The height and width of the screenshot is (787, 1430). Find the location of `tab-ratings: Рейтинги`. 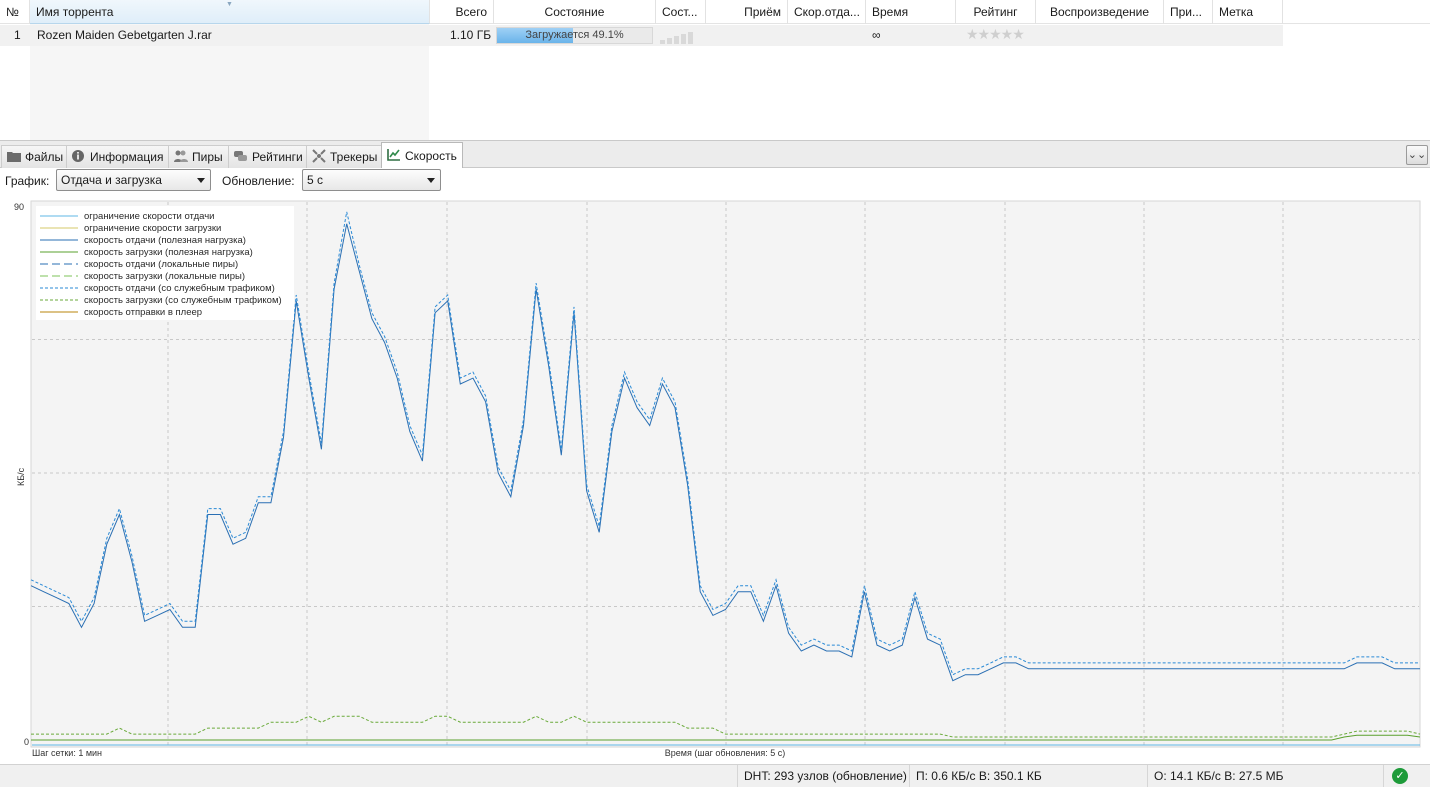

tab-ratings: Рейтинги is located at coordinates (268, 157).